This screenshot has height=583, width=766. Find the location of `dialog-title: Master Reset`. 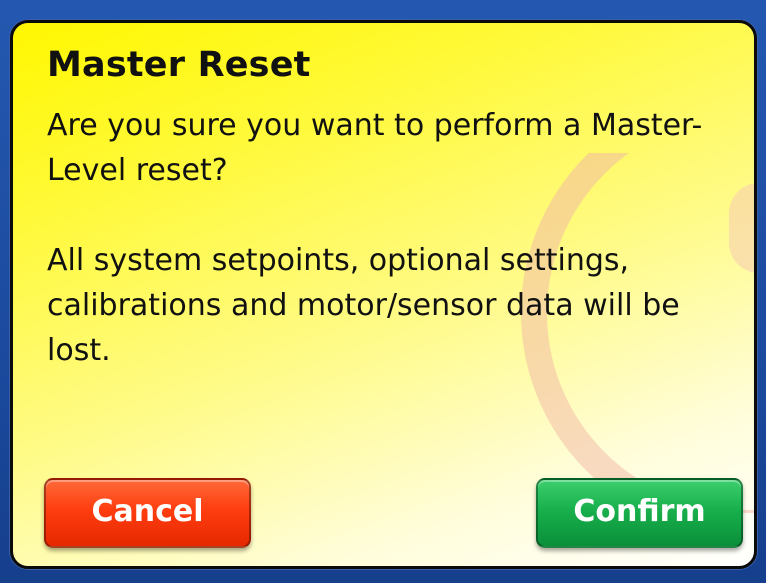

dialog-title: Master Reset is located at coordinates (179, 65).